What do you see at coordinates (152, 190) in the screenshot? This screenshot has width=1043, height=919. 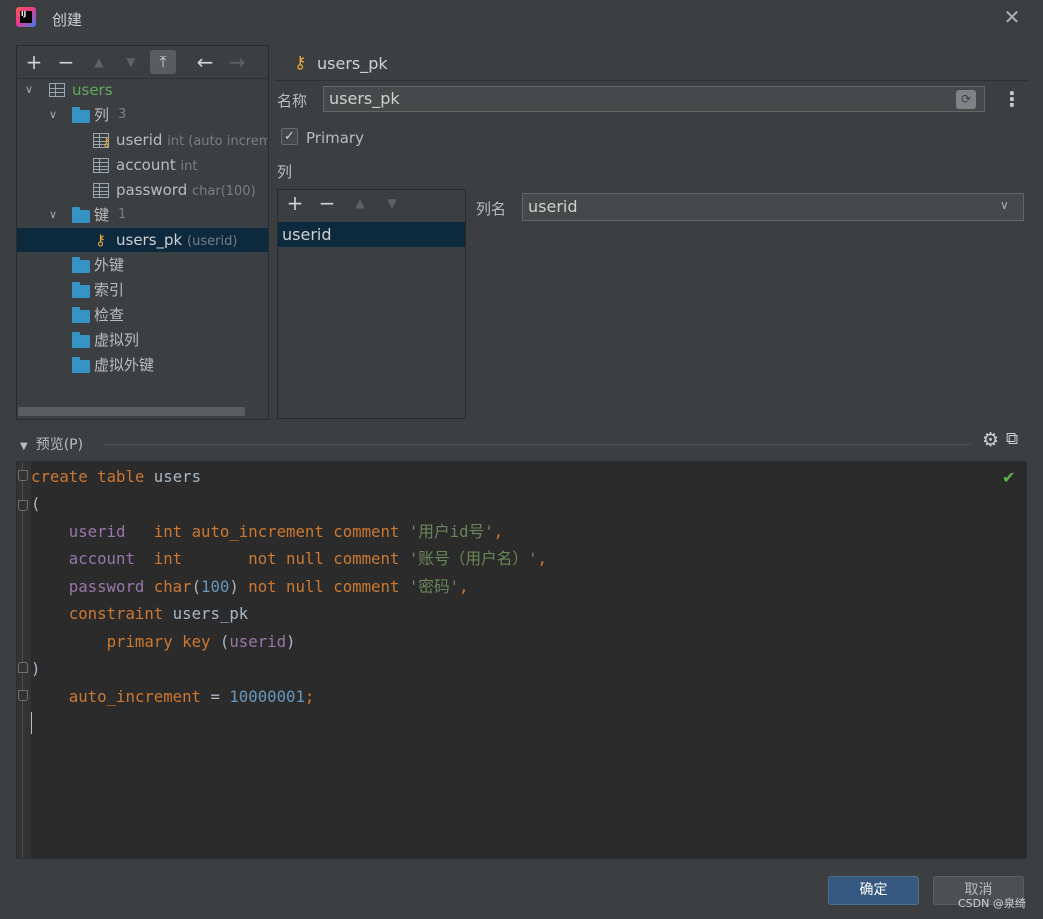 I see `column-name: password` at bounding box center [152, 190].